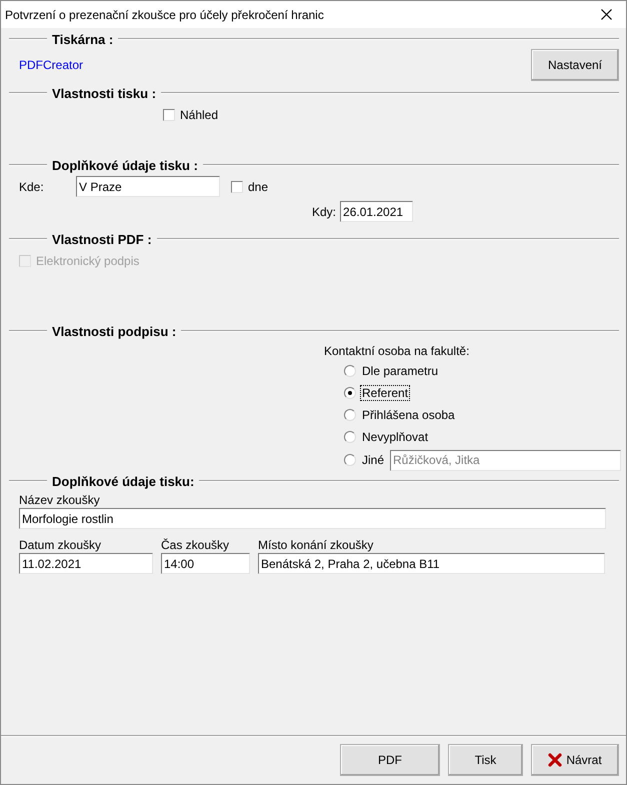 This screenshot has height=785, width=627. Describe the element at coordinates (199, 115) in the screenshot. I see `checkbox-label: Náhled` at that location.